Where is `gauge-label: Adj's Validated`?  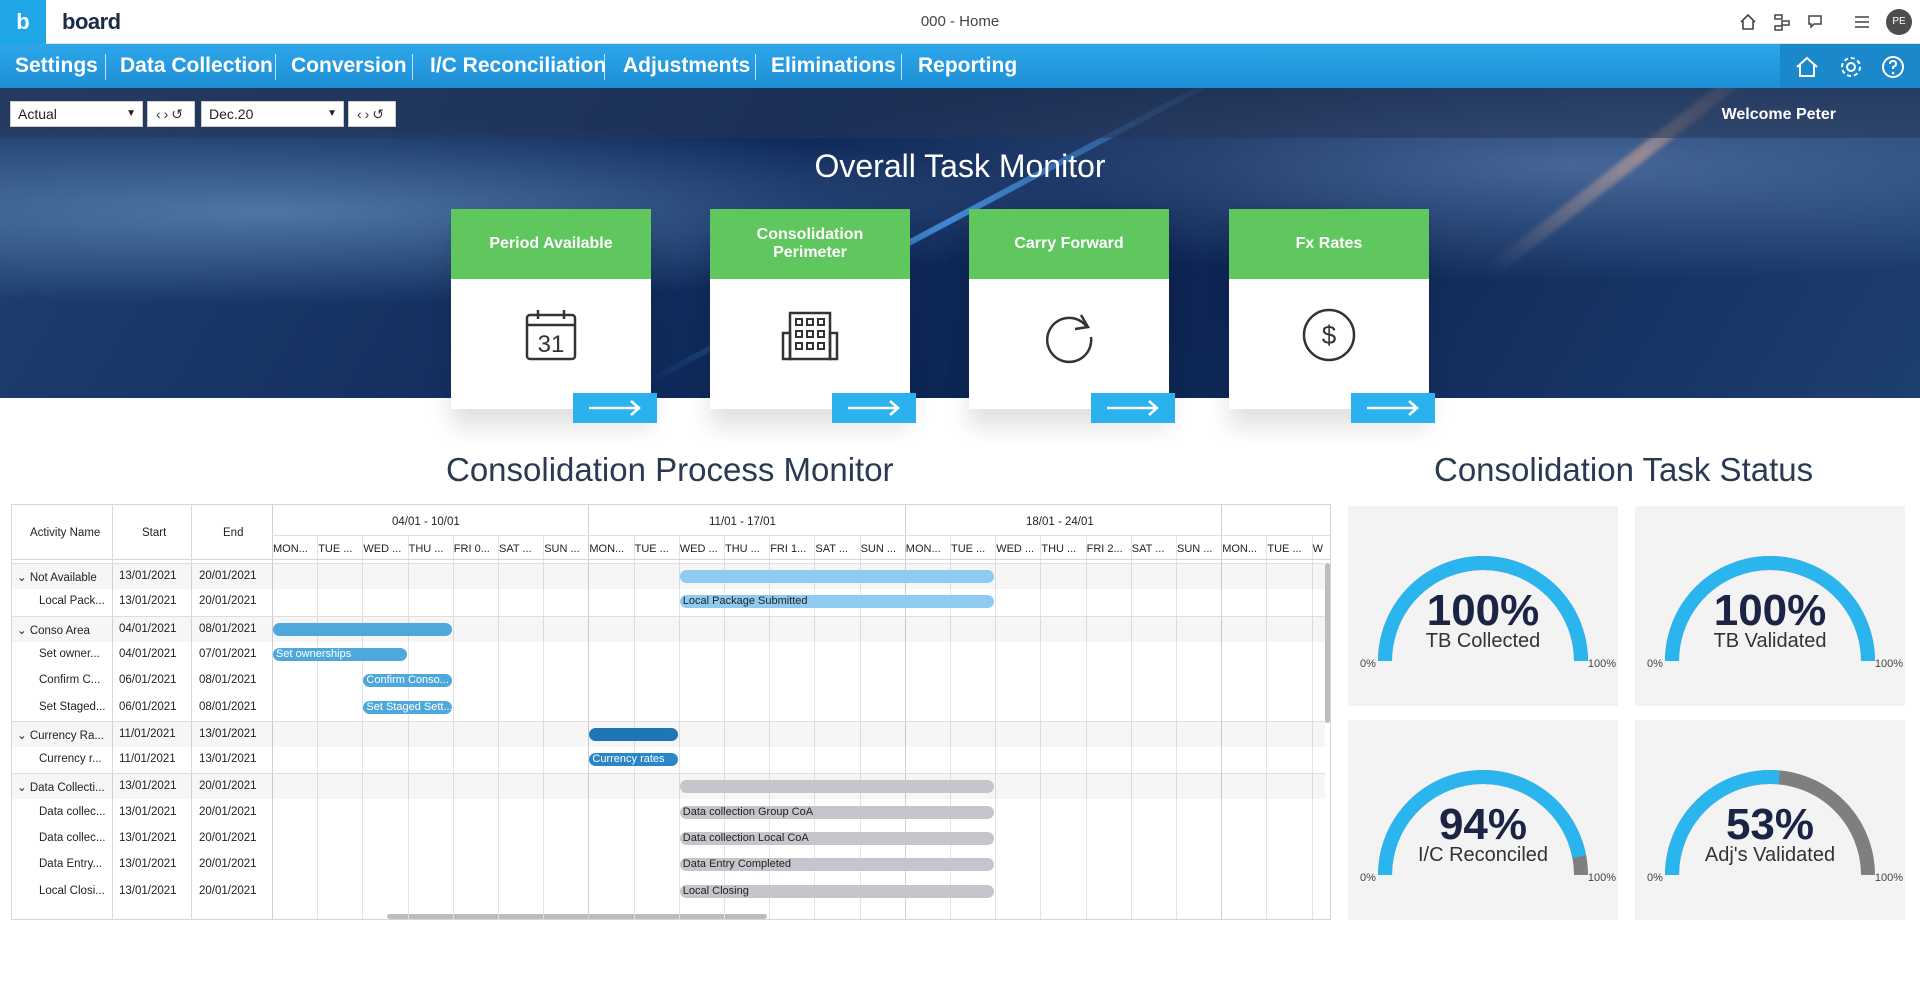
gauge-label: Adj's Validated is located at coordinates (1770, 855).